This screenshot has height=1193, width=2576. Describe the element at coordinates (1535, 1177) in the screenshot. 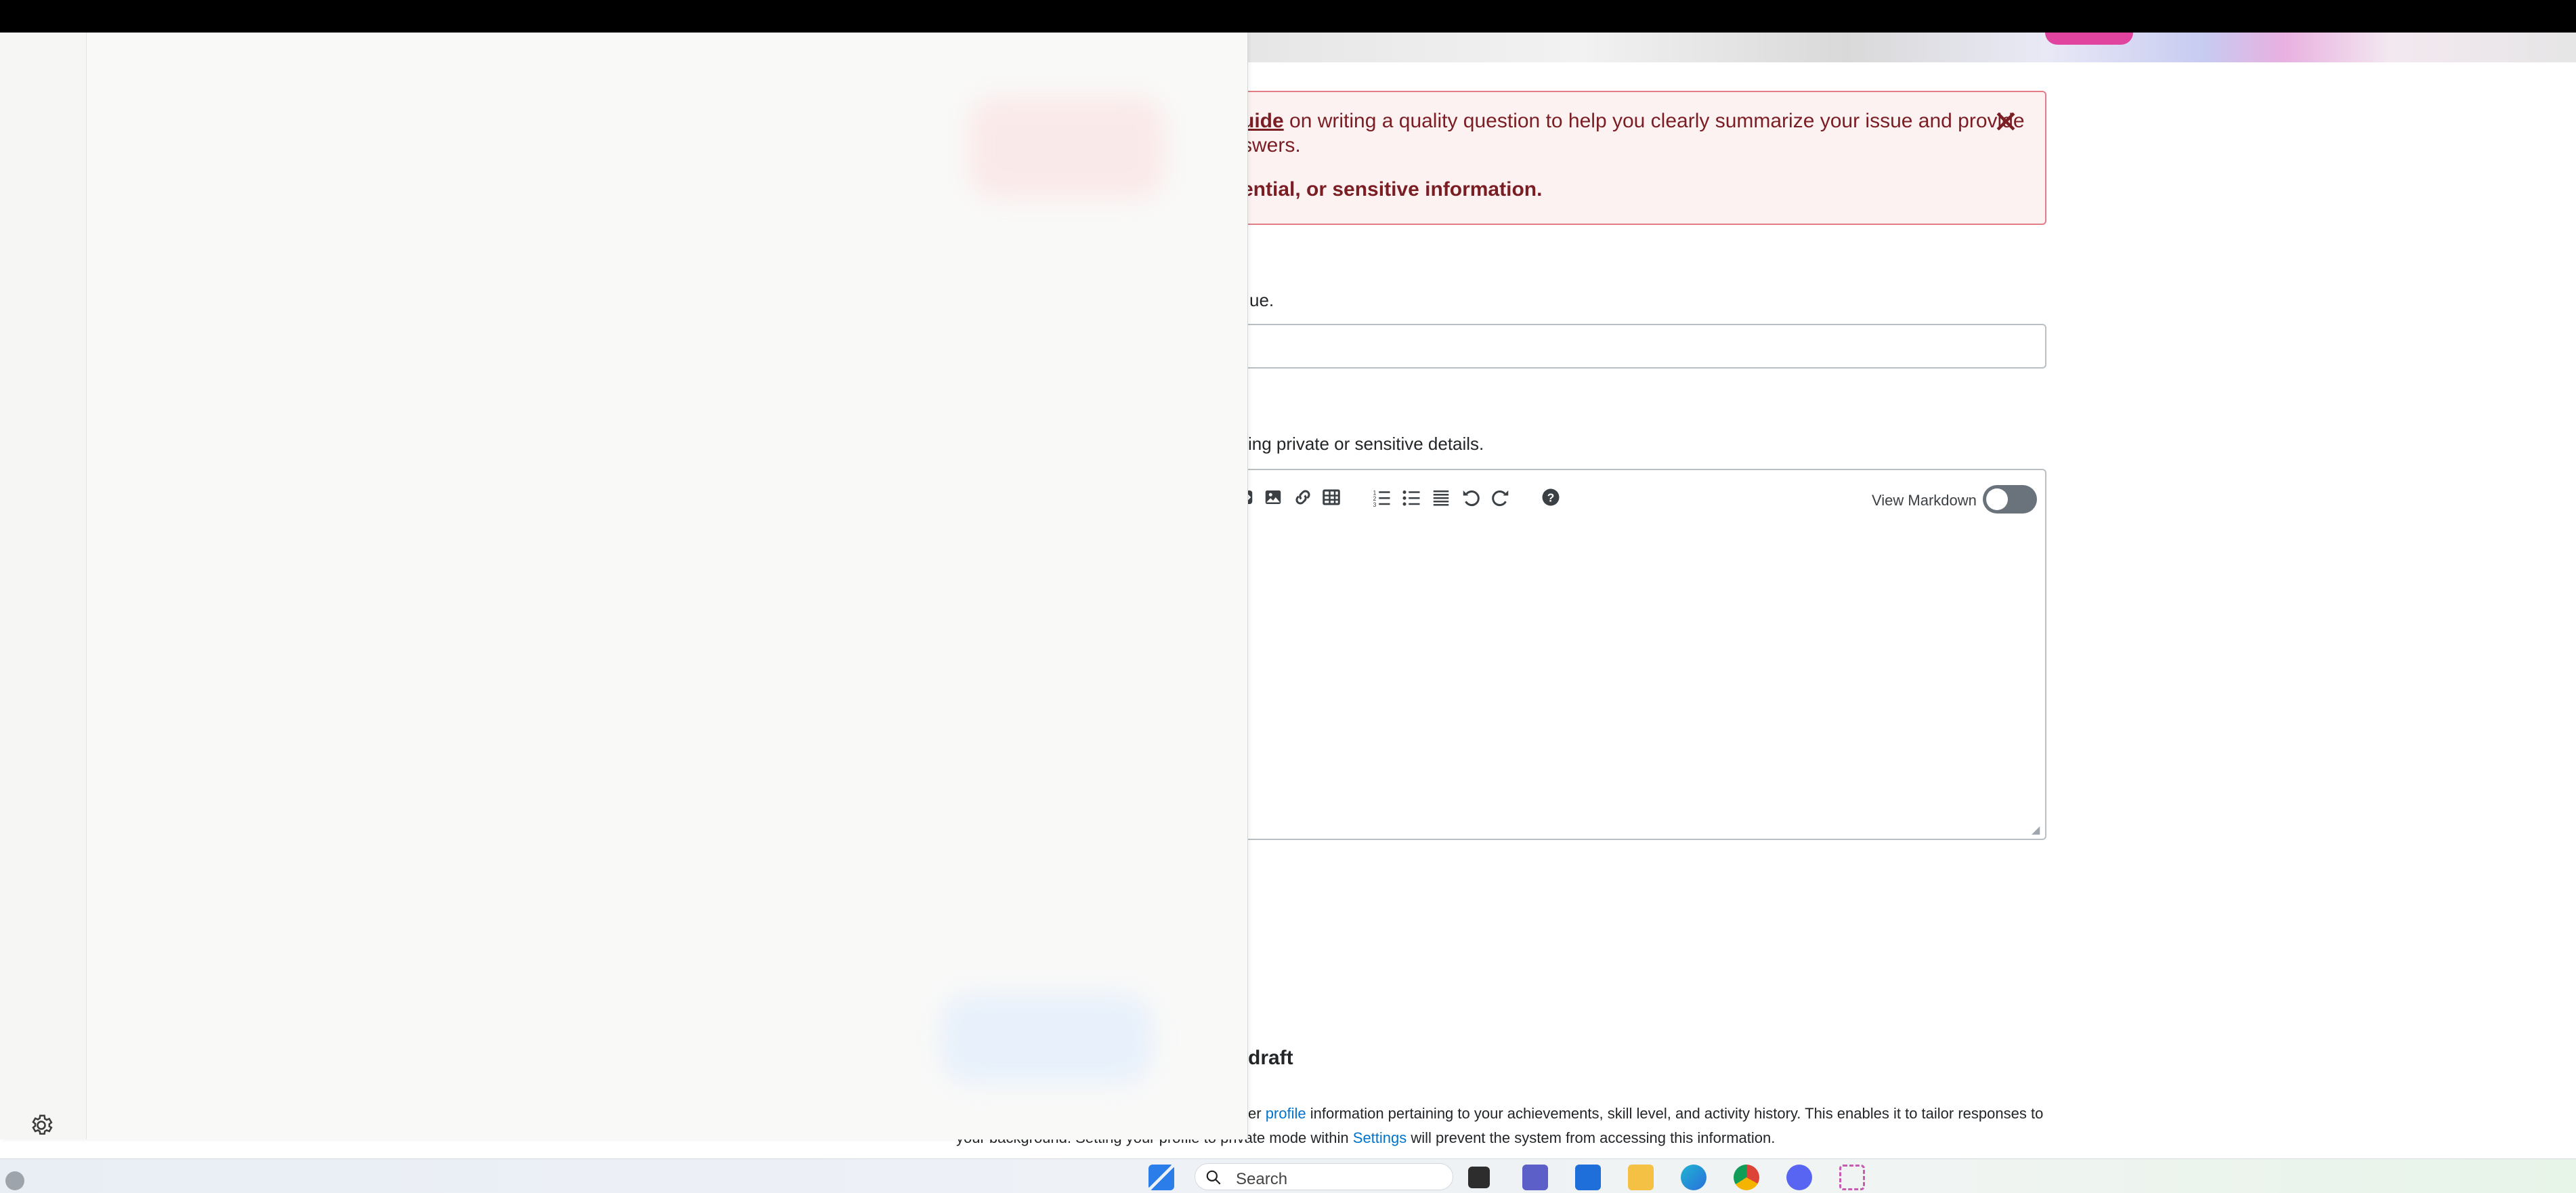

I see `teams-icon` at that location.